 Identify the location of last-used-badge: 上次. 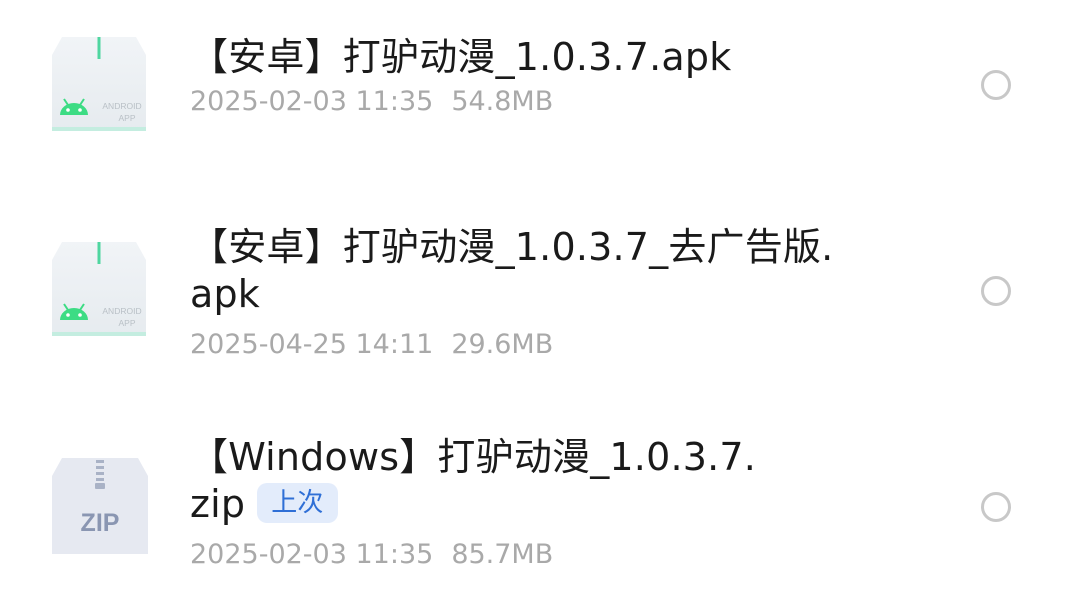
(297, 503).